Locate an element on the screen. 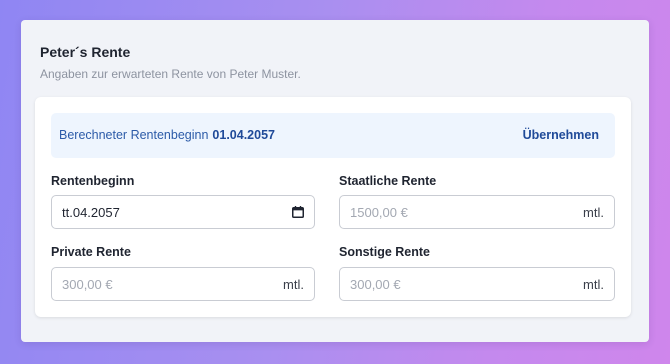 This screenshot has height=364, width=670. sonstige-rente-suffix: mtl. is located at coordinates (593, 284).